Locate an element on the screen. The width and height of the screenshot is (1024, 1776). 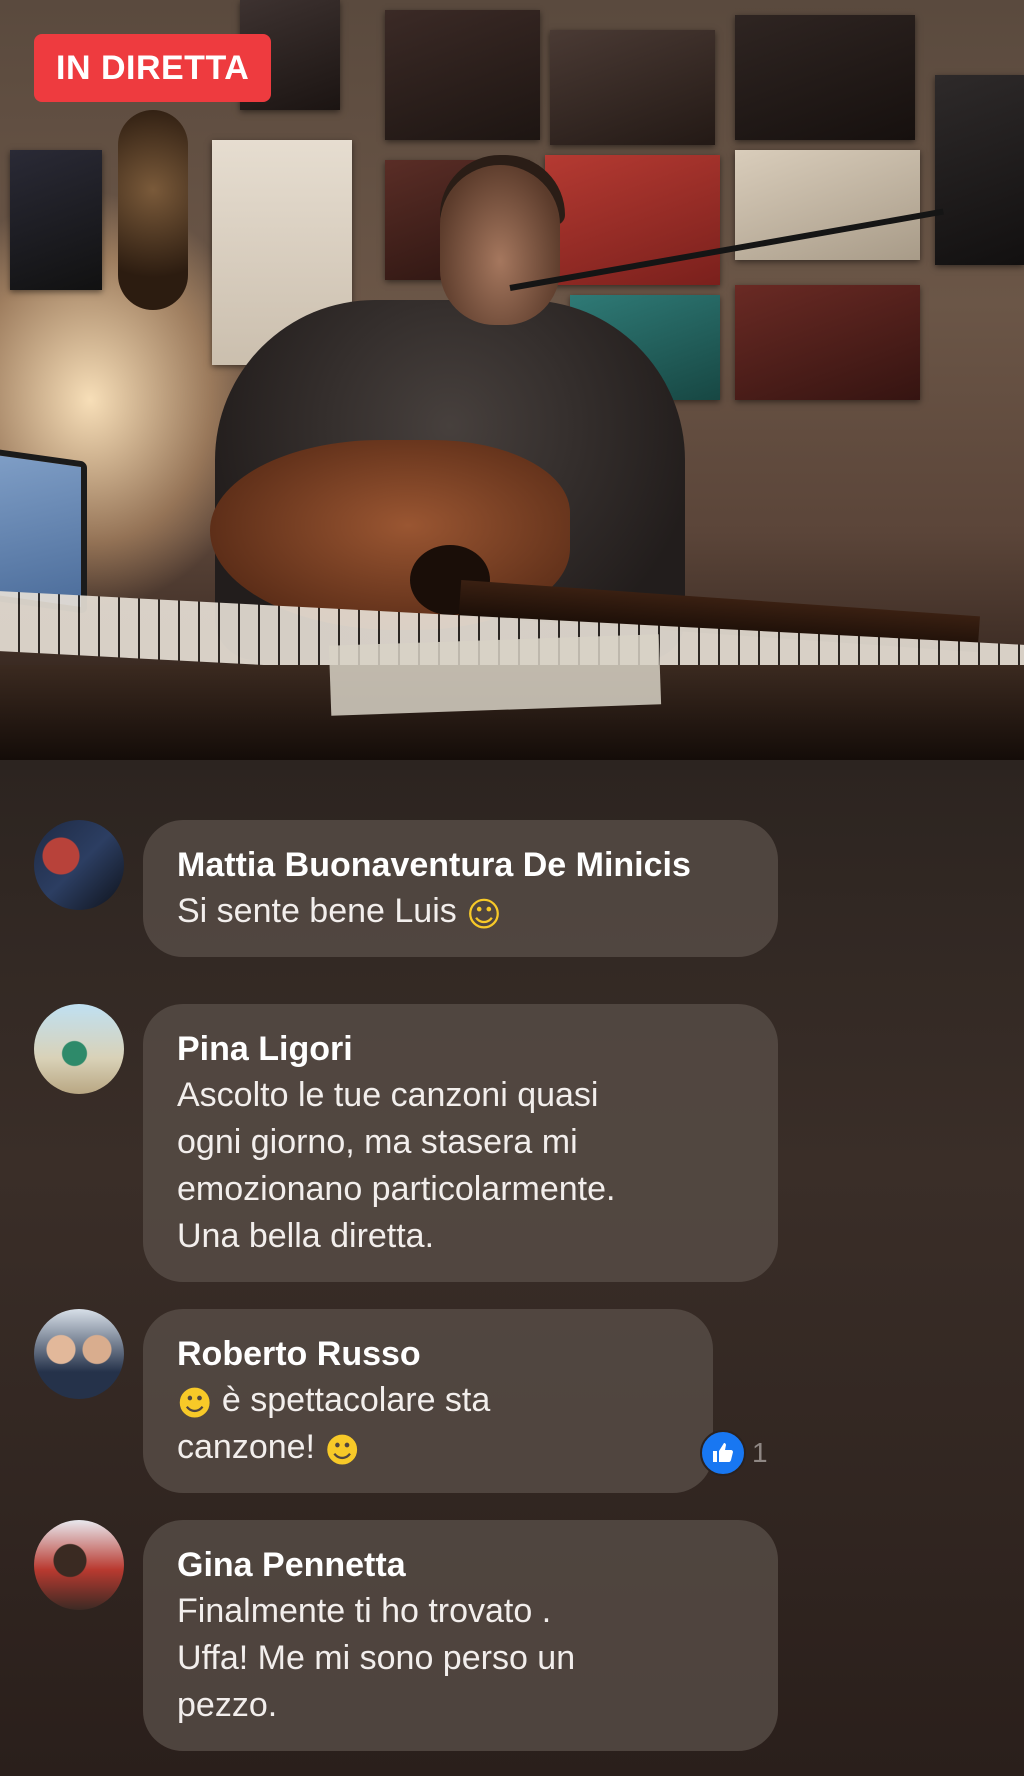
comment-line: ogni giorno, ma stasera mi is located at coordinates (377, 1142).